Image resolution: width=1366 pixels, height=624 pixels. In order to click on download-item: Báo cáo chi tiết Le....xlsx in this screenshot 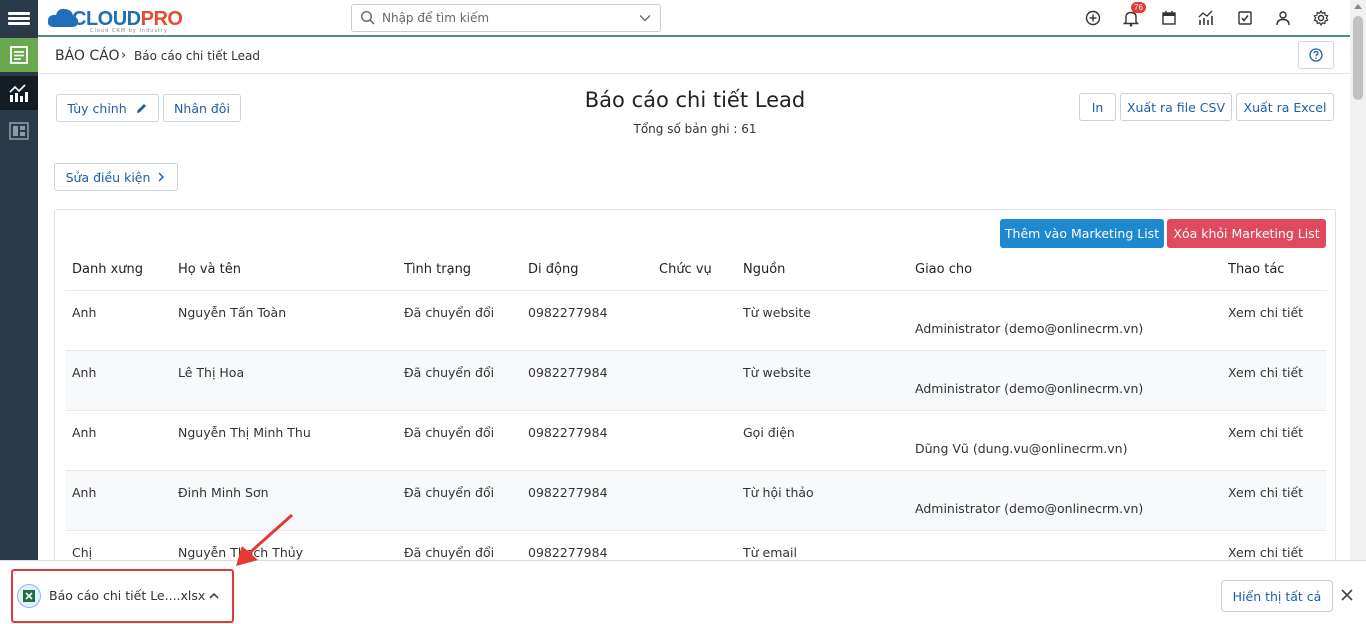, I will do `click(122, 596)`.